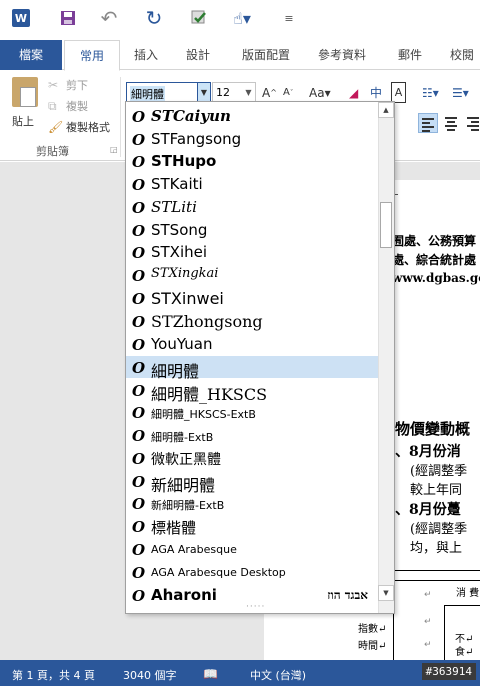 The height and width of the screenshot is (686, 480). Describe the element at coordinates (386, 357) in the screenshot. I see `dropdown-scrollbar: ▲ ▼` at that location.